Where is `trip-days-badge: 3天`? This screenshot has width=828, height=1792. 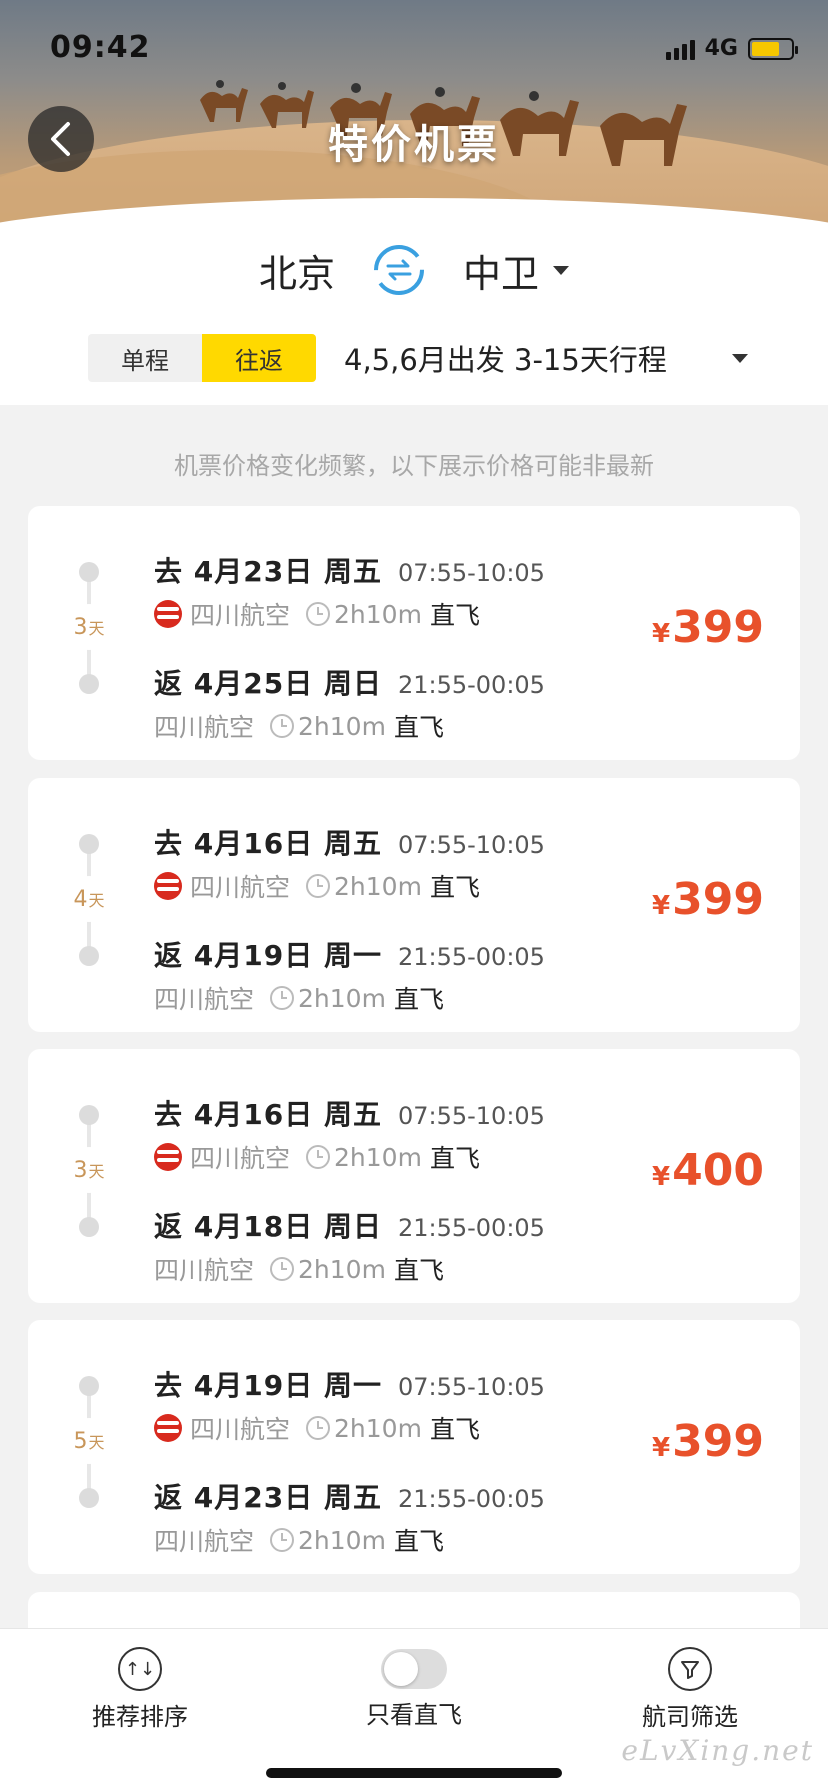 trip-days-badge: 3天 is located at coordinates (89, 1170).